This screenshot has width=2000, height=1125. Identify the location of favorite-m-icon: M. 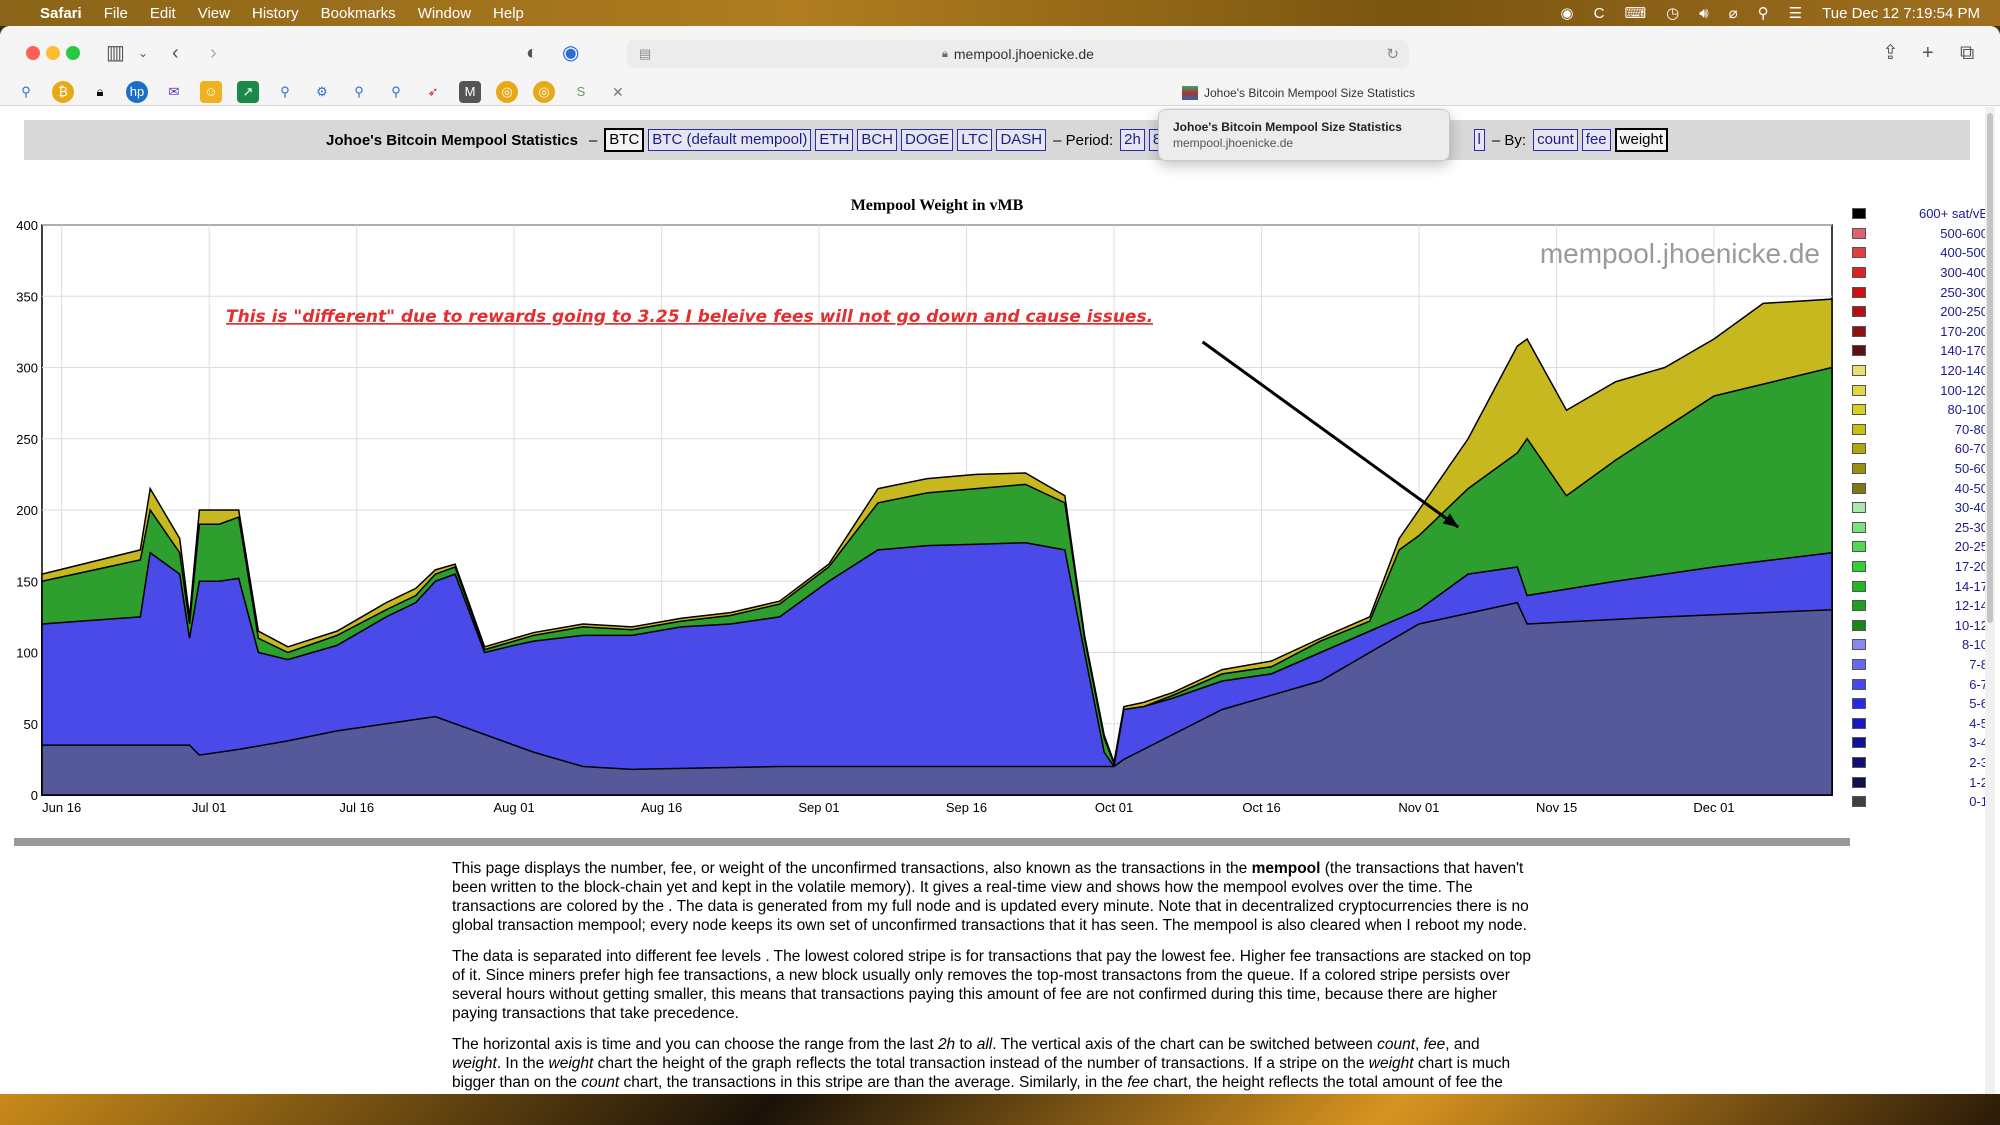
(470, 92).